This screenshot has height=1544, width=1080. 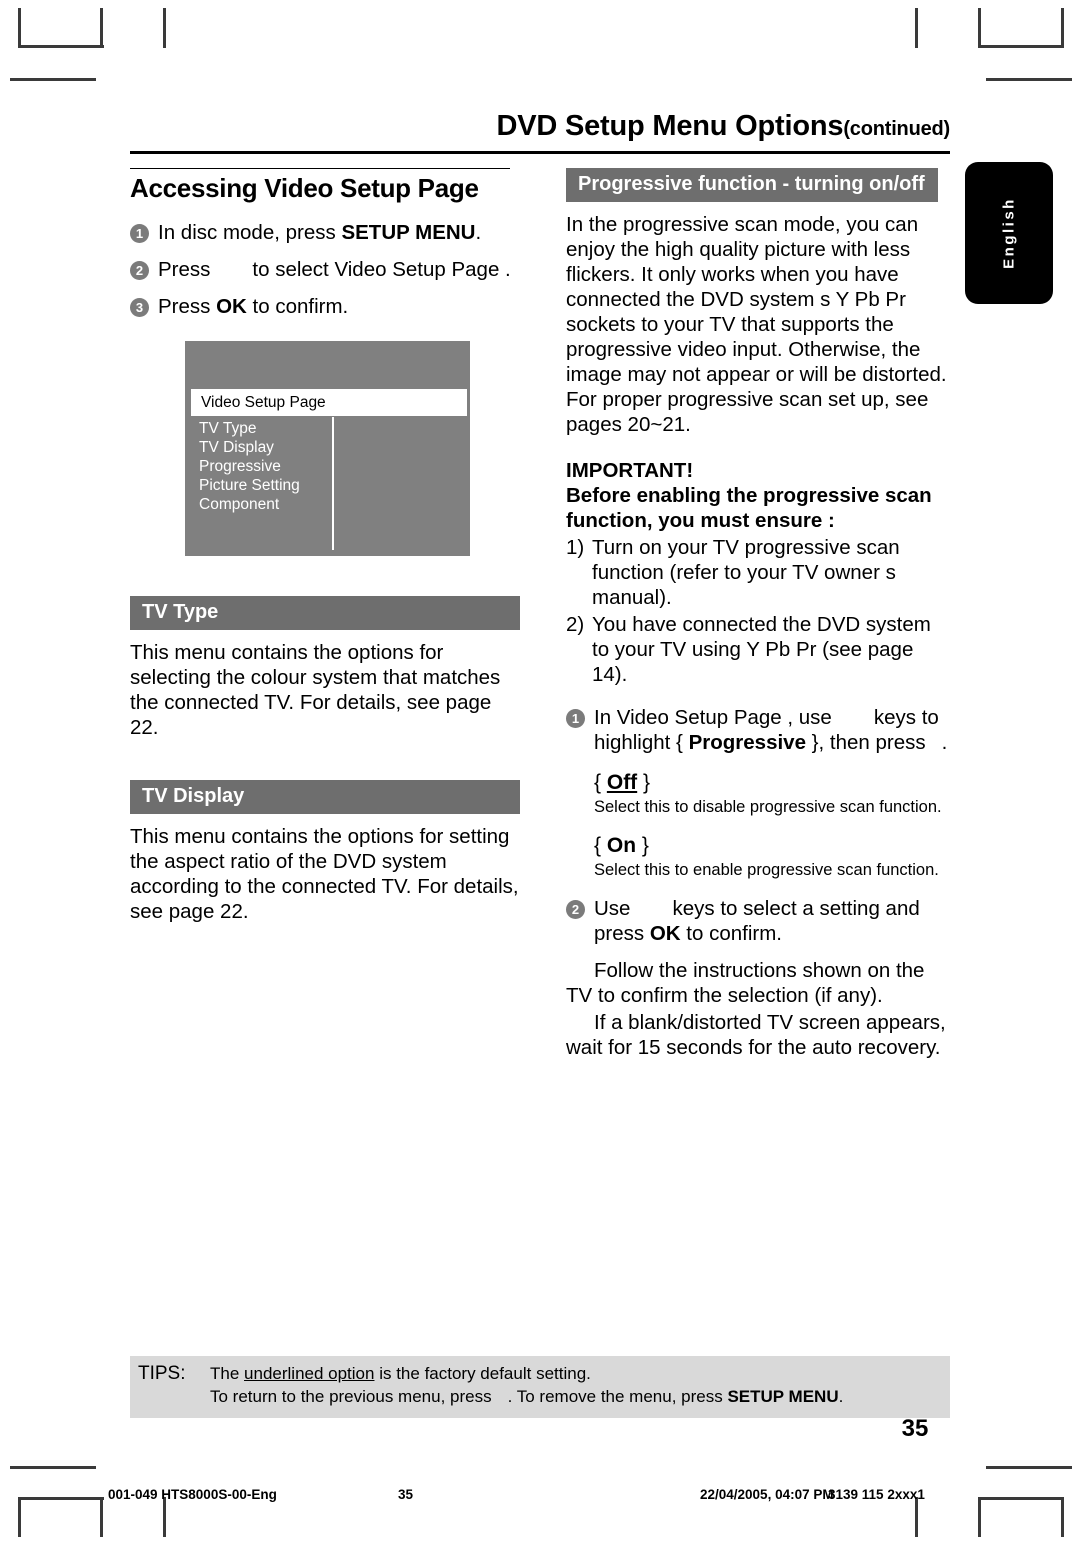 I want to click on important-item-2-label: 2), so click(x=575, y=624).